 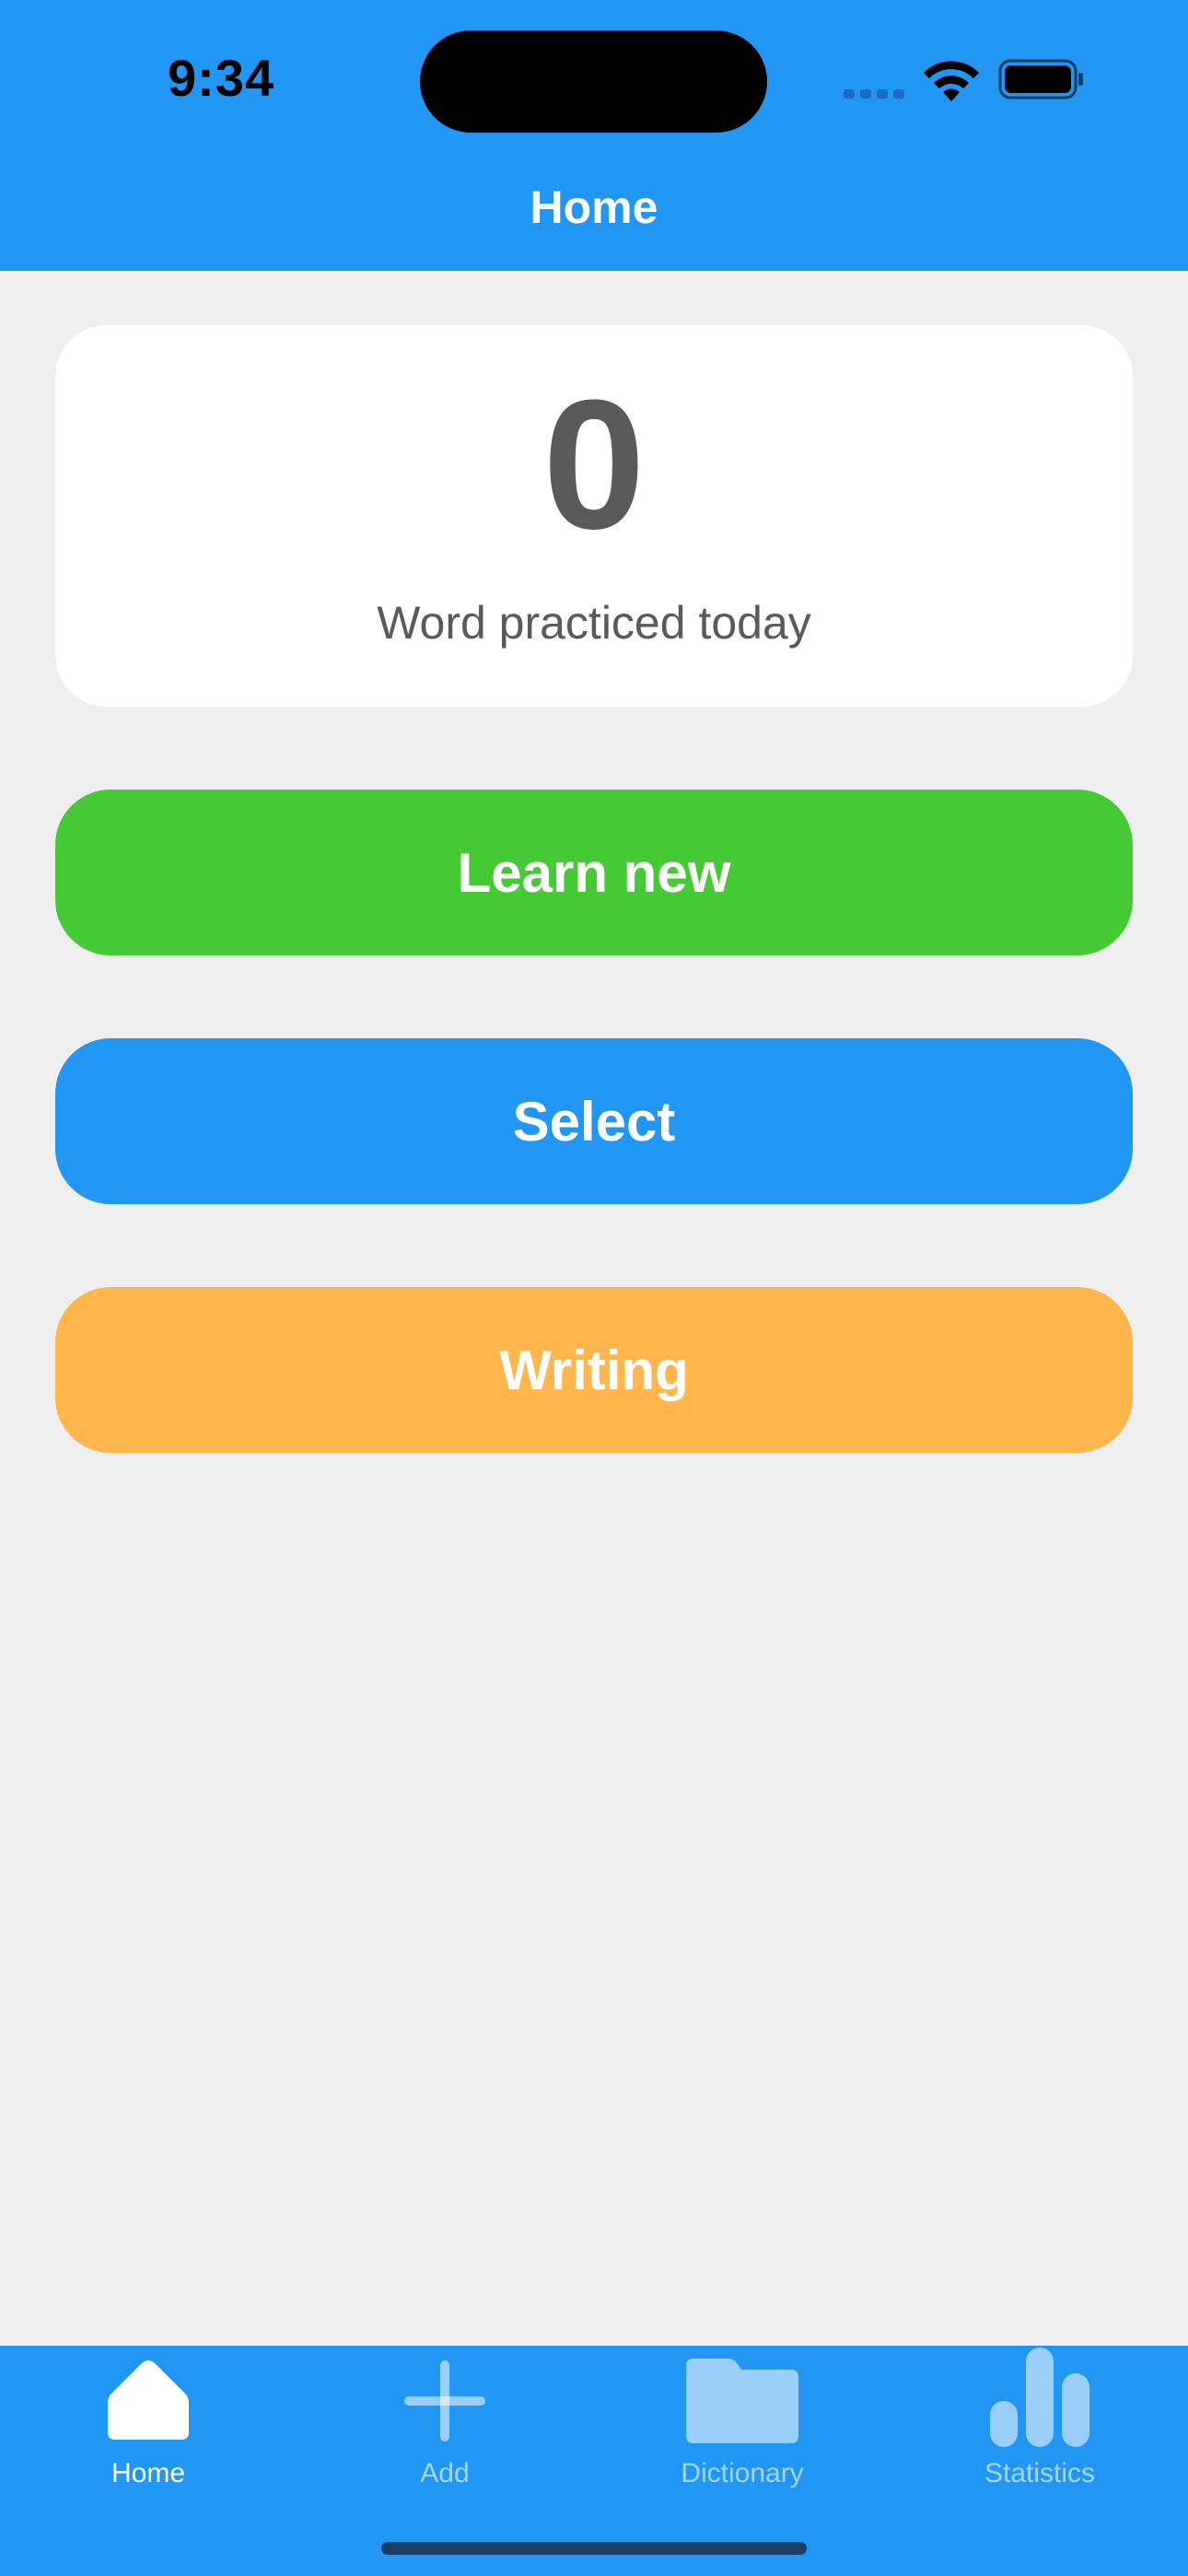 I want to click on tab-home: Home, so click(x=148, y=2438).